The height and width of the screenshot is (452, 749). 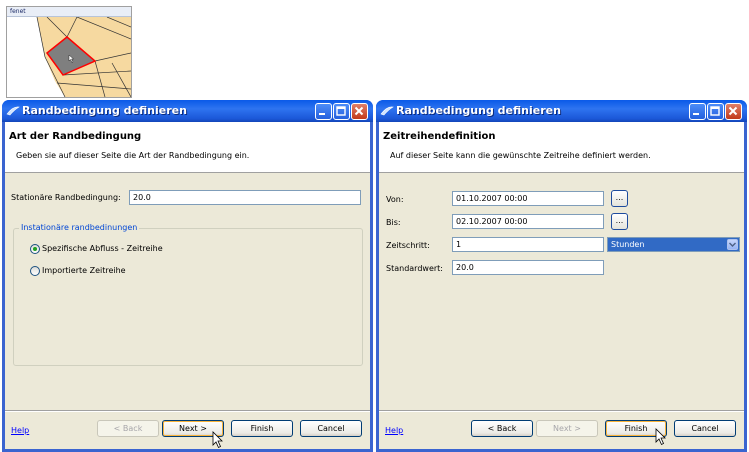 What do you see at coordinates (104, 110) in the screenshot?
I see `left-window-title: Randbedingung definieren` at bounding box center [104, 110].